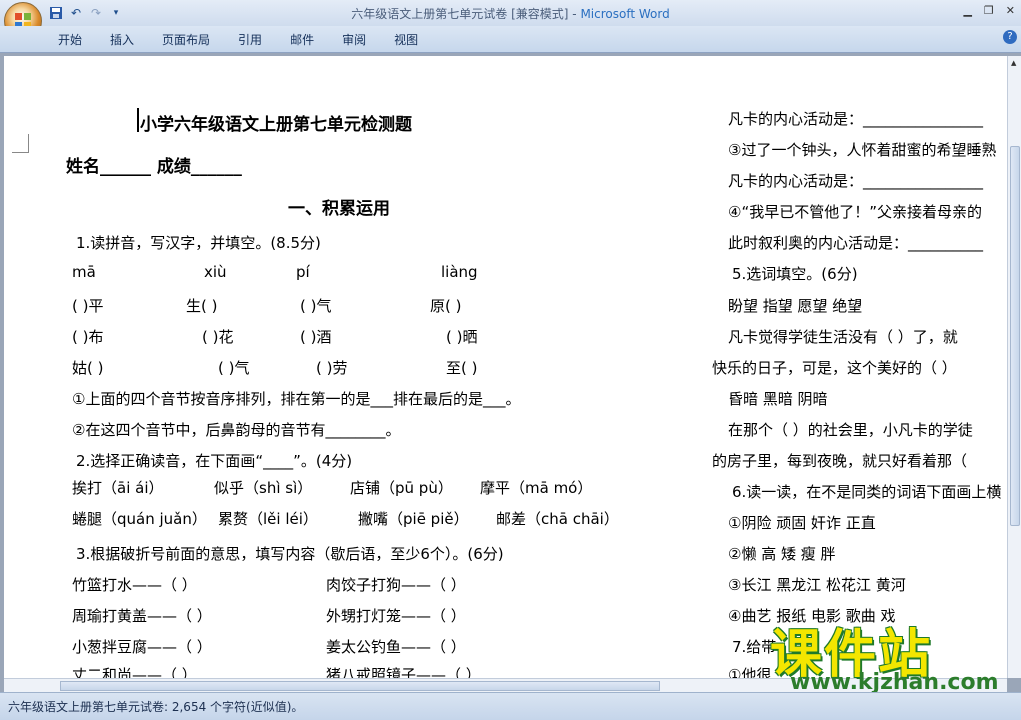 The width and height of the screenshot is (1021, 720). I want to click on fill-cell: 原( ), so click(446, 306).